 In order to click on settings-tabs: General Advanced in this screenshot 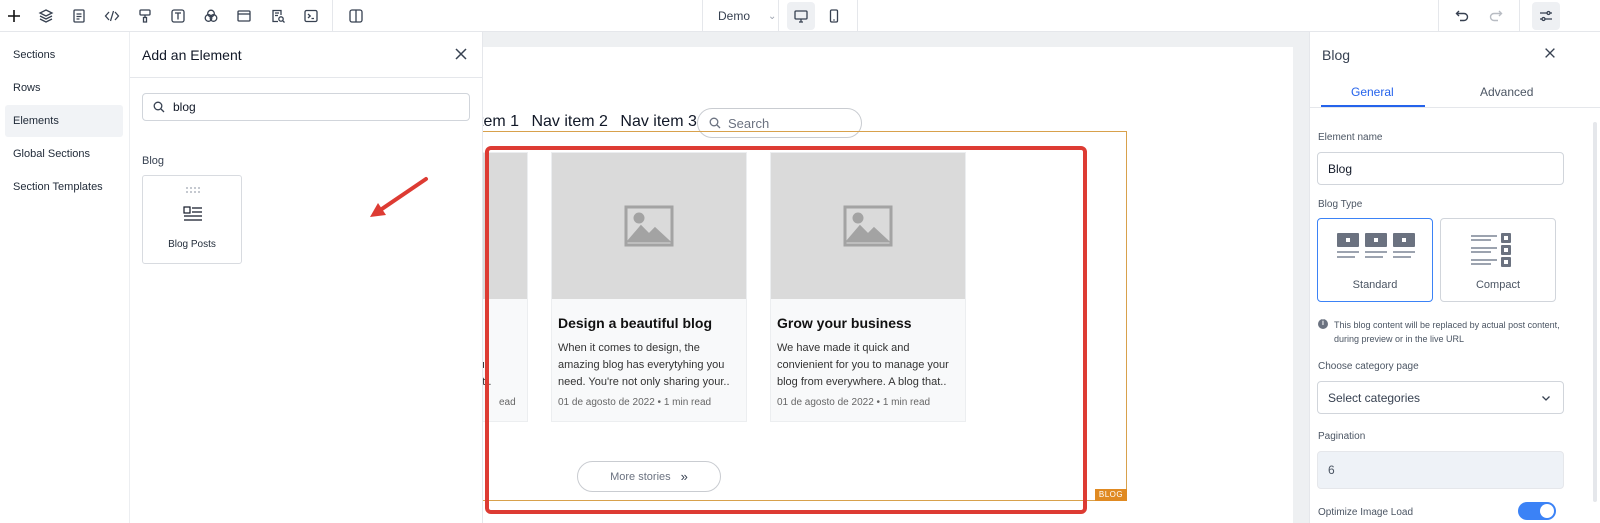, I will do `click(1455, 93)`.